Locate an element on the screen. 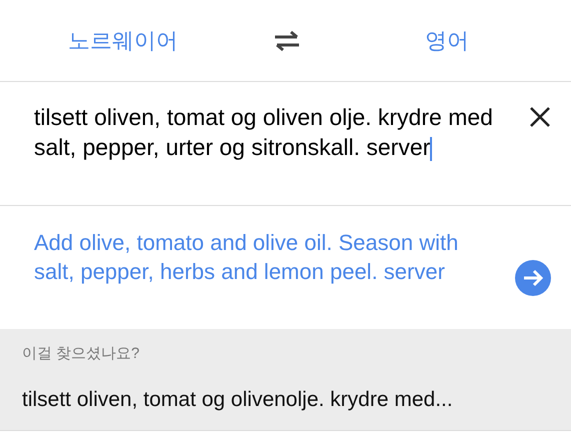 Image resolution: width=571 pixels, height=444 pixels. swap-icon is located at coordinates (287, 41).